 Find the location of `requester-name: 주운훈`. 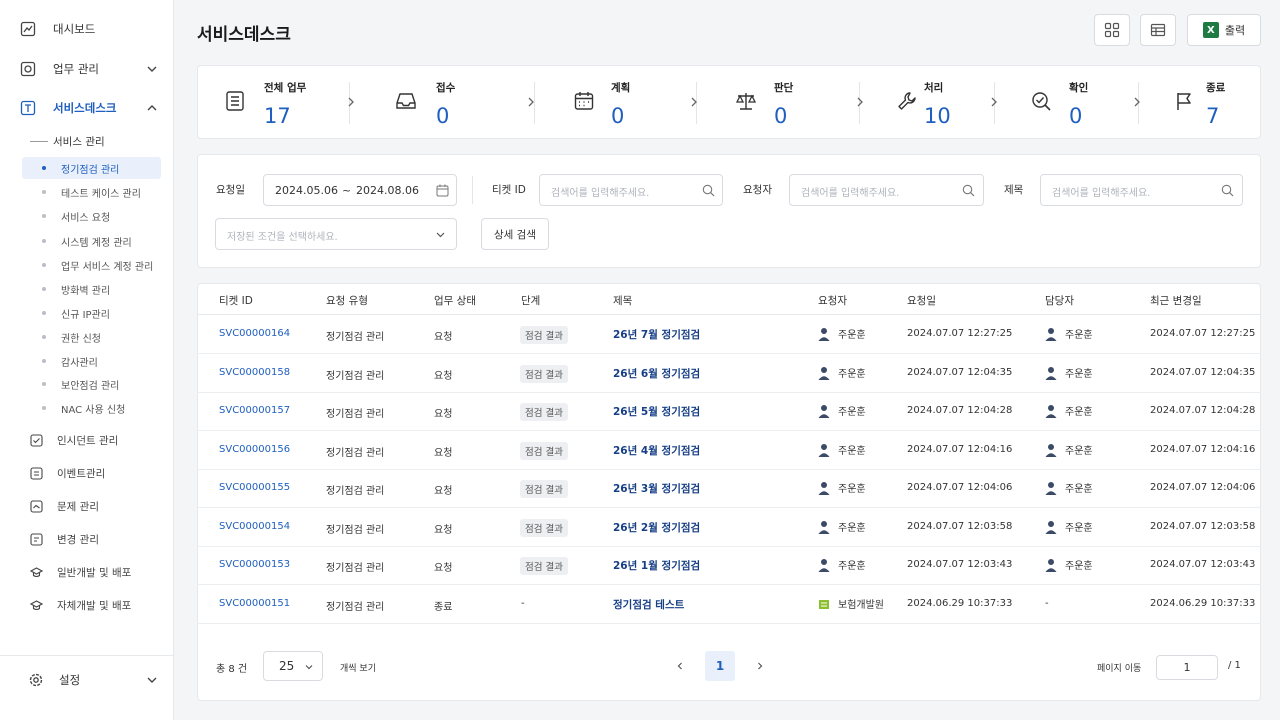

requester-name: 주운훈 is located at coordinates (852, 566).